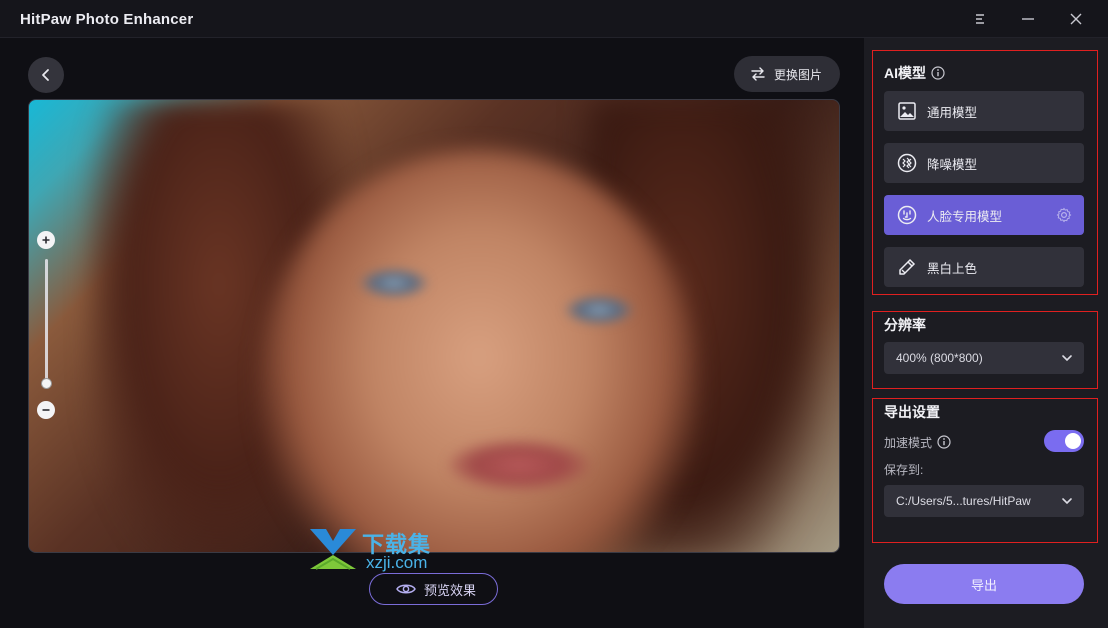 The width and height of the screenshot is (1108, 628). What do you see at coordinates (1076, 19) in the screenshot?
I see `close-icon` at bounding box center [1076, 19].